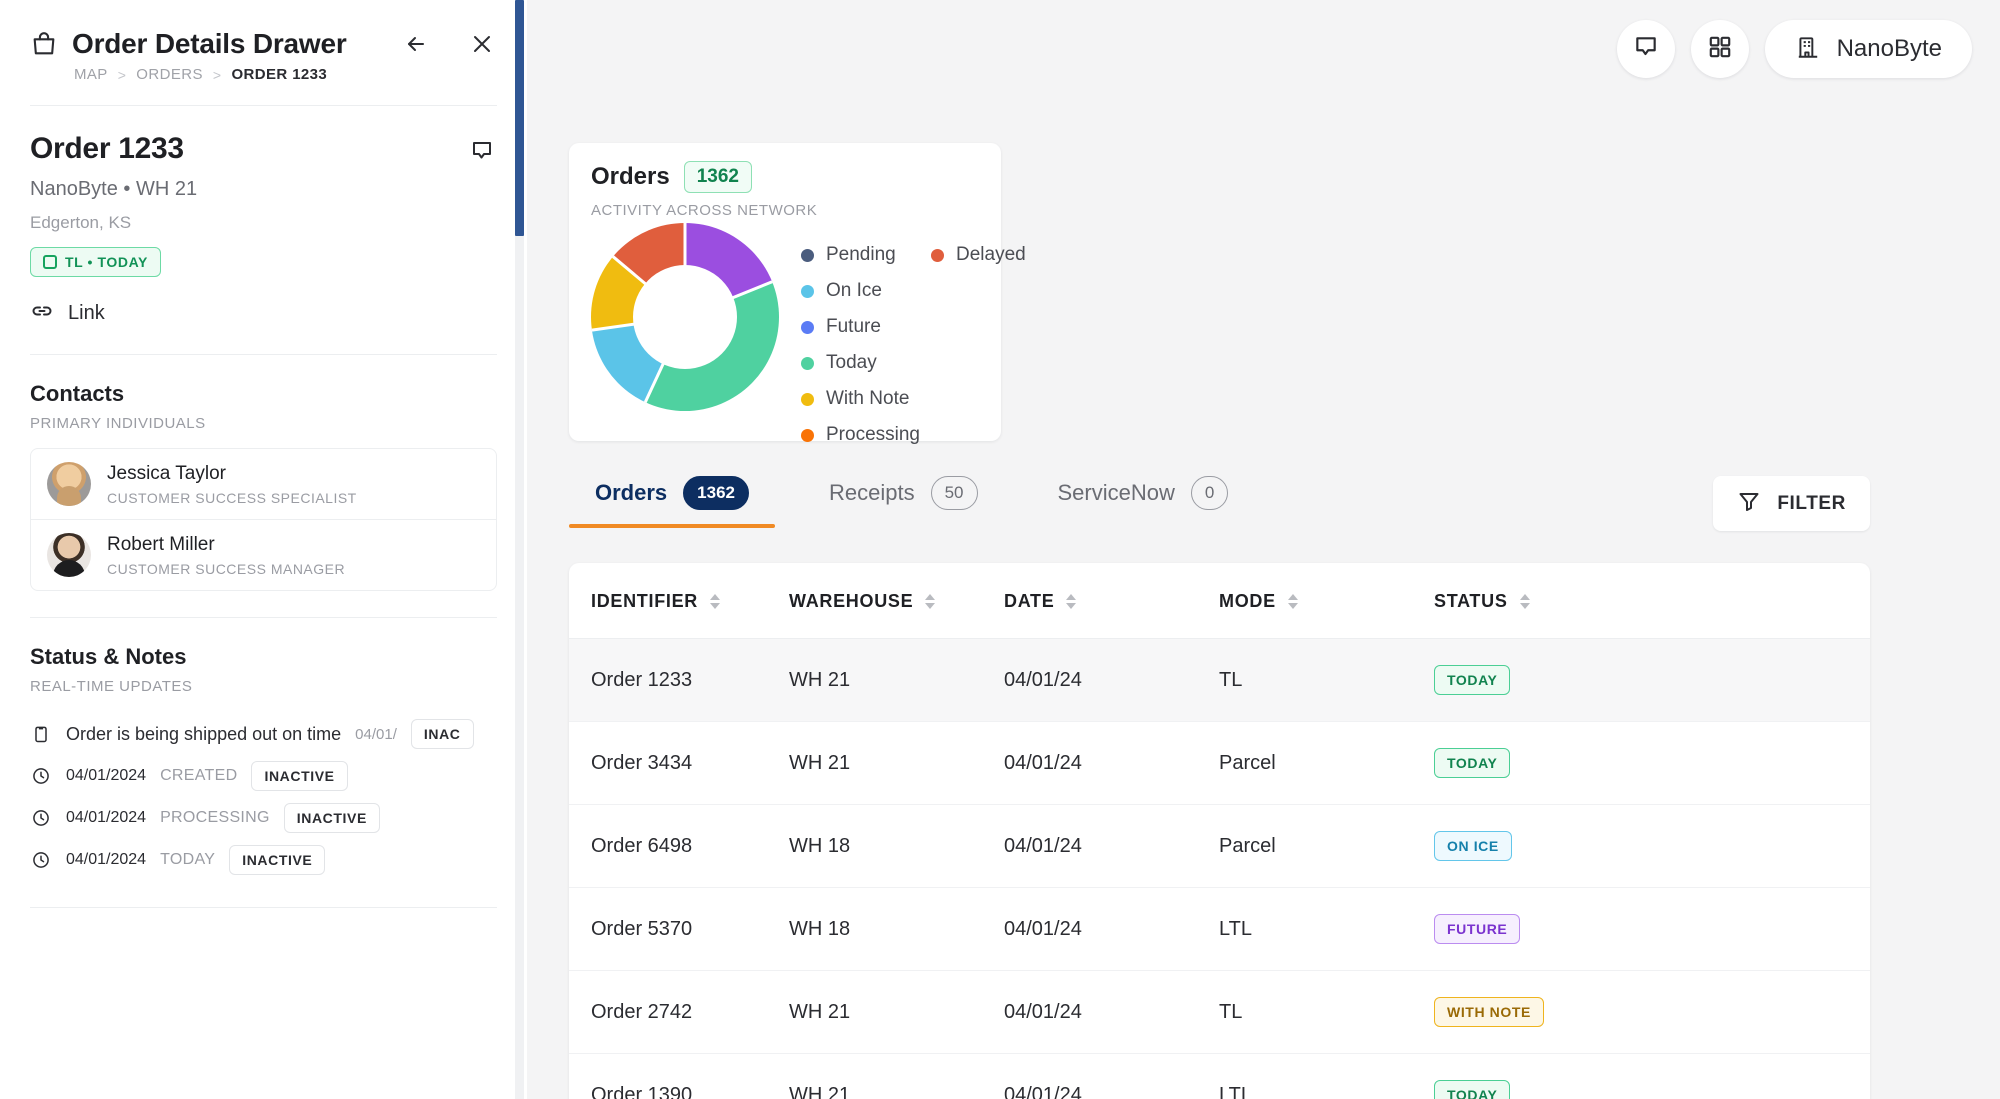  What do you see at coordinates (1719, 49) in the screenshot?
I see `apps-button` at bounding box center [1719, 49].